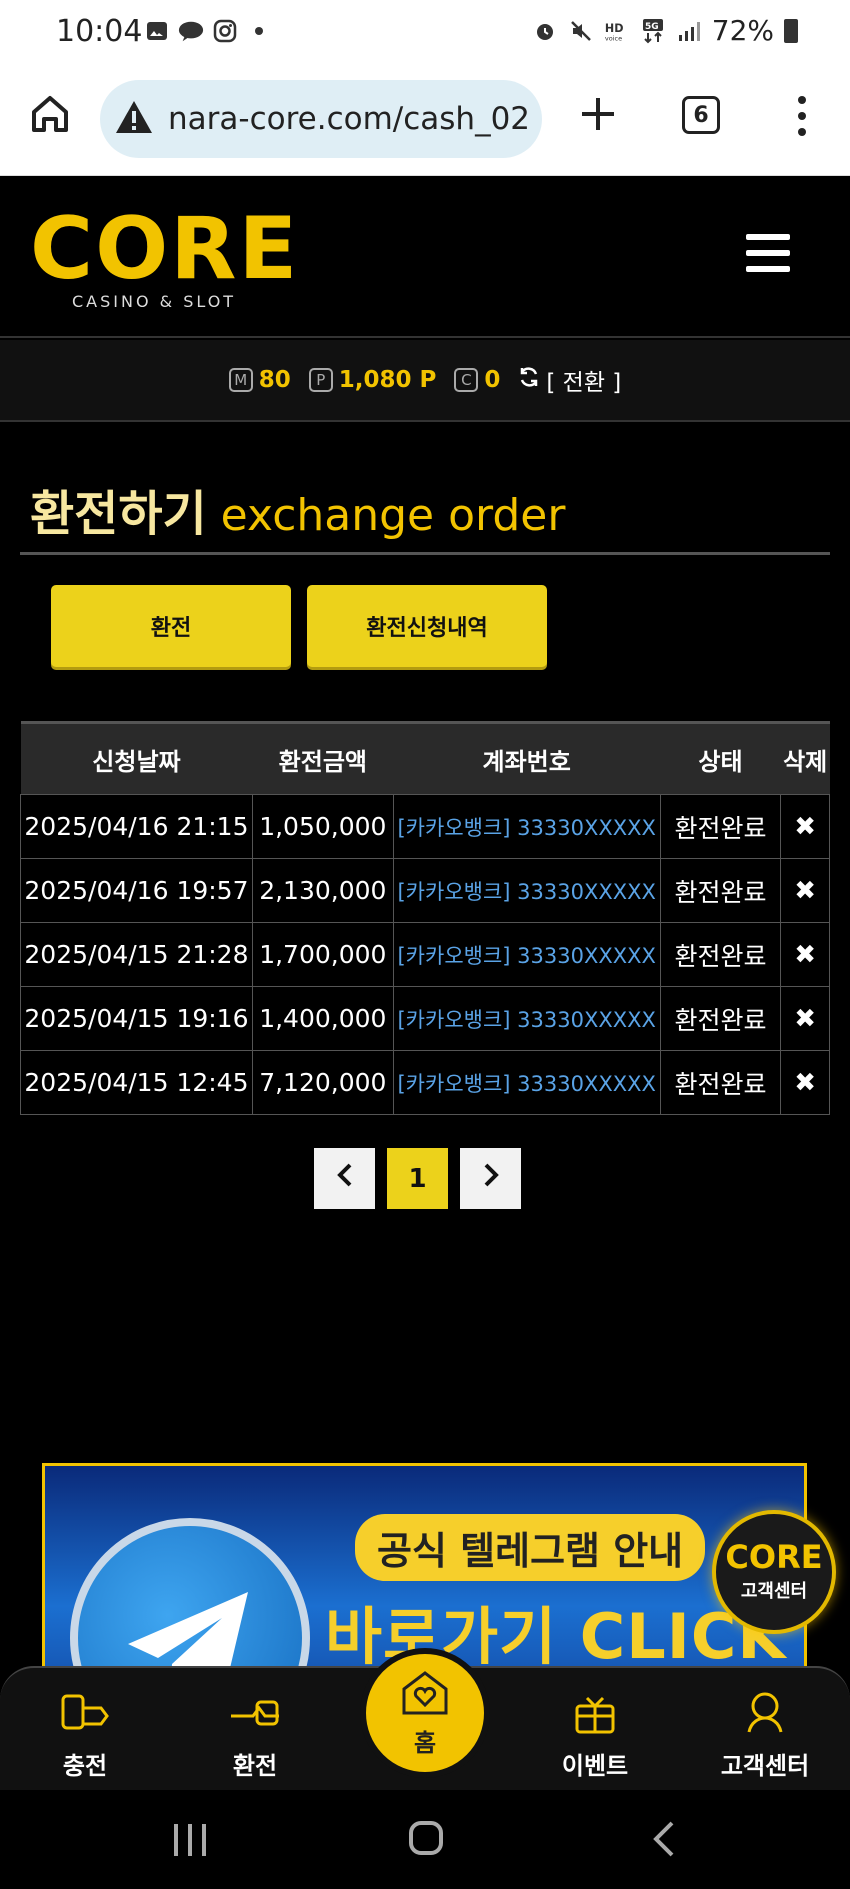  What do you see at coordinates (322, 954) in the screenshot?
I see `row-amount: 1,700,000` at bounding box center [322, 954].